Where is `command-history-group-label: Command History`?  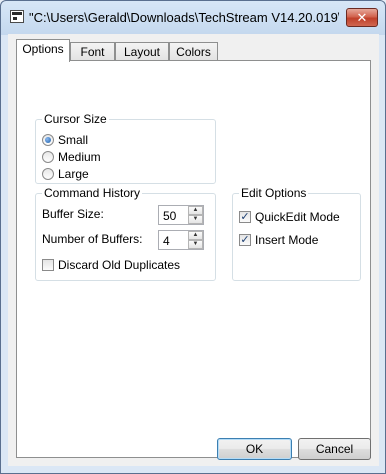
command-history-group-label: Command History is located at coordinates (92, 193).